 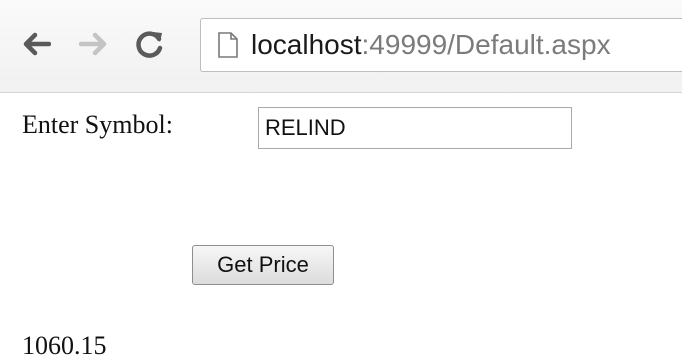 What do you see at coordinates (306, 44) in the screenshot?
I see `url-host: localhost` at bounding box center [306, 44].